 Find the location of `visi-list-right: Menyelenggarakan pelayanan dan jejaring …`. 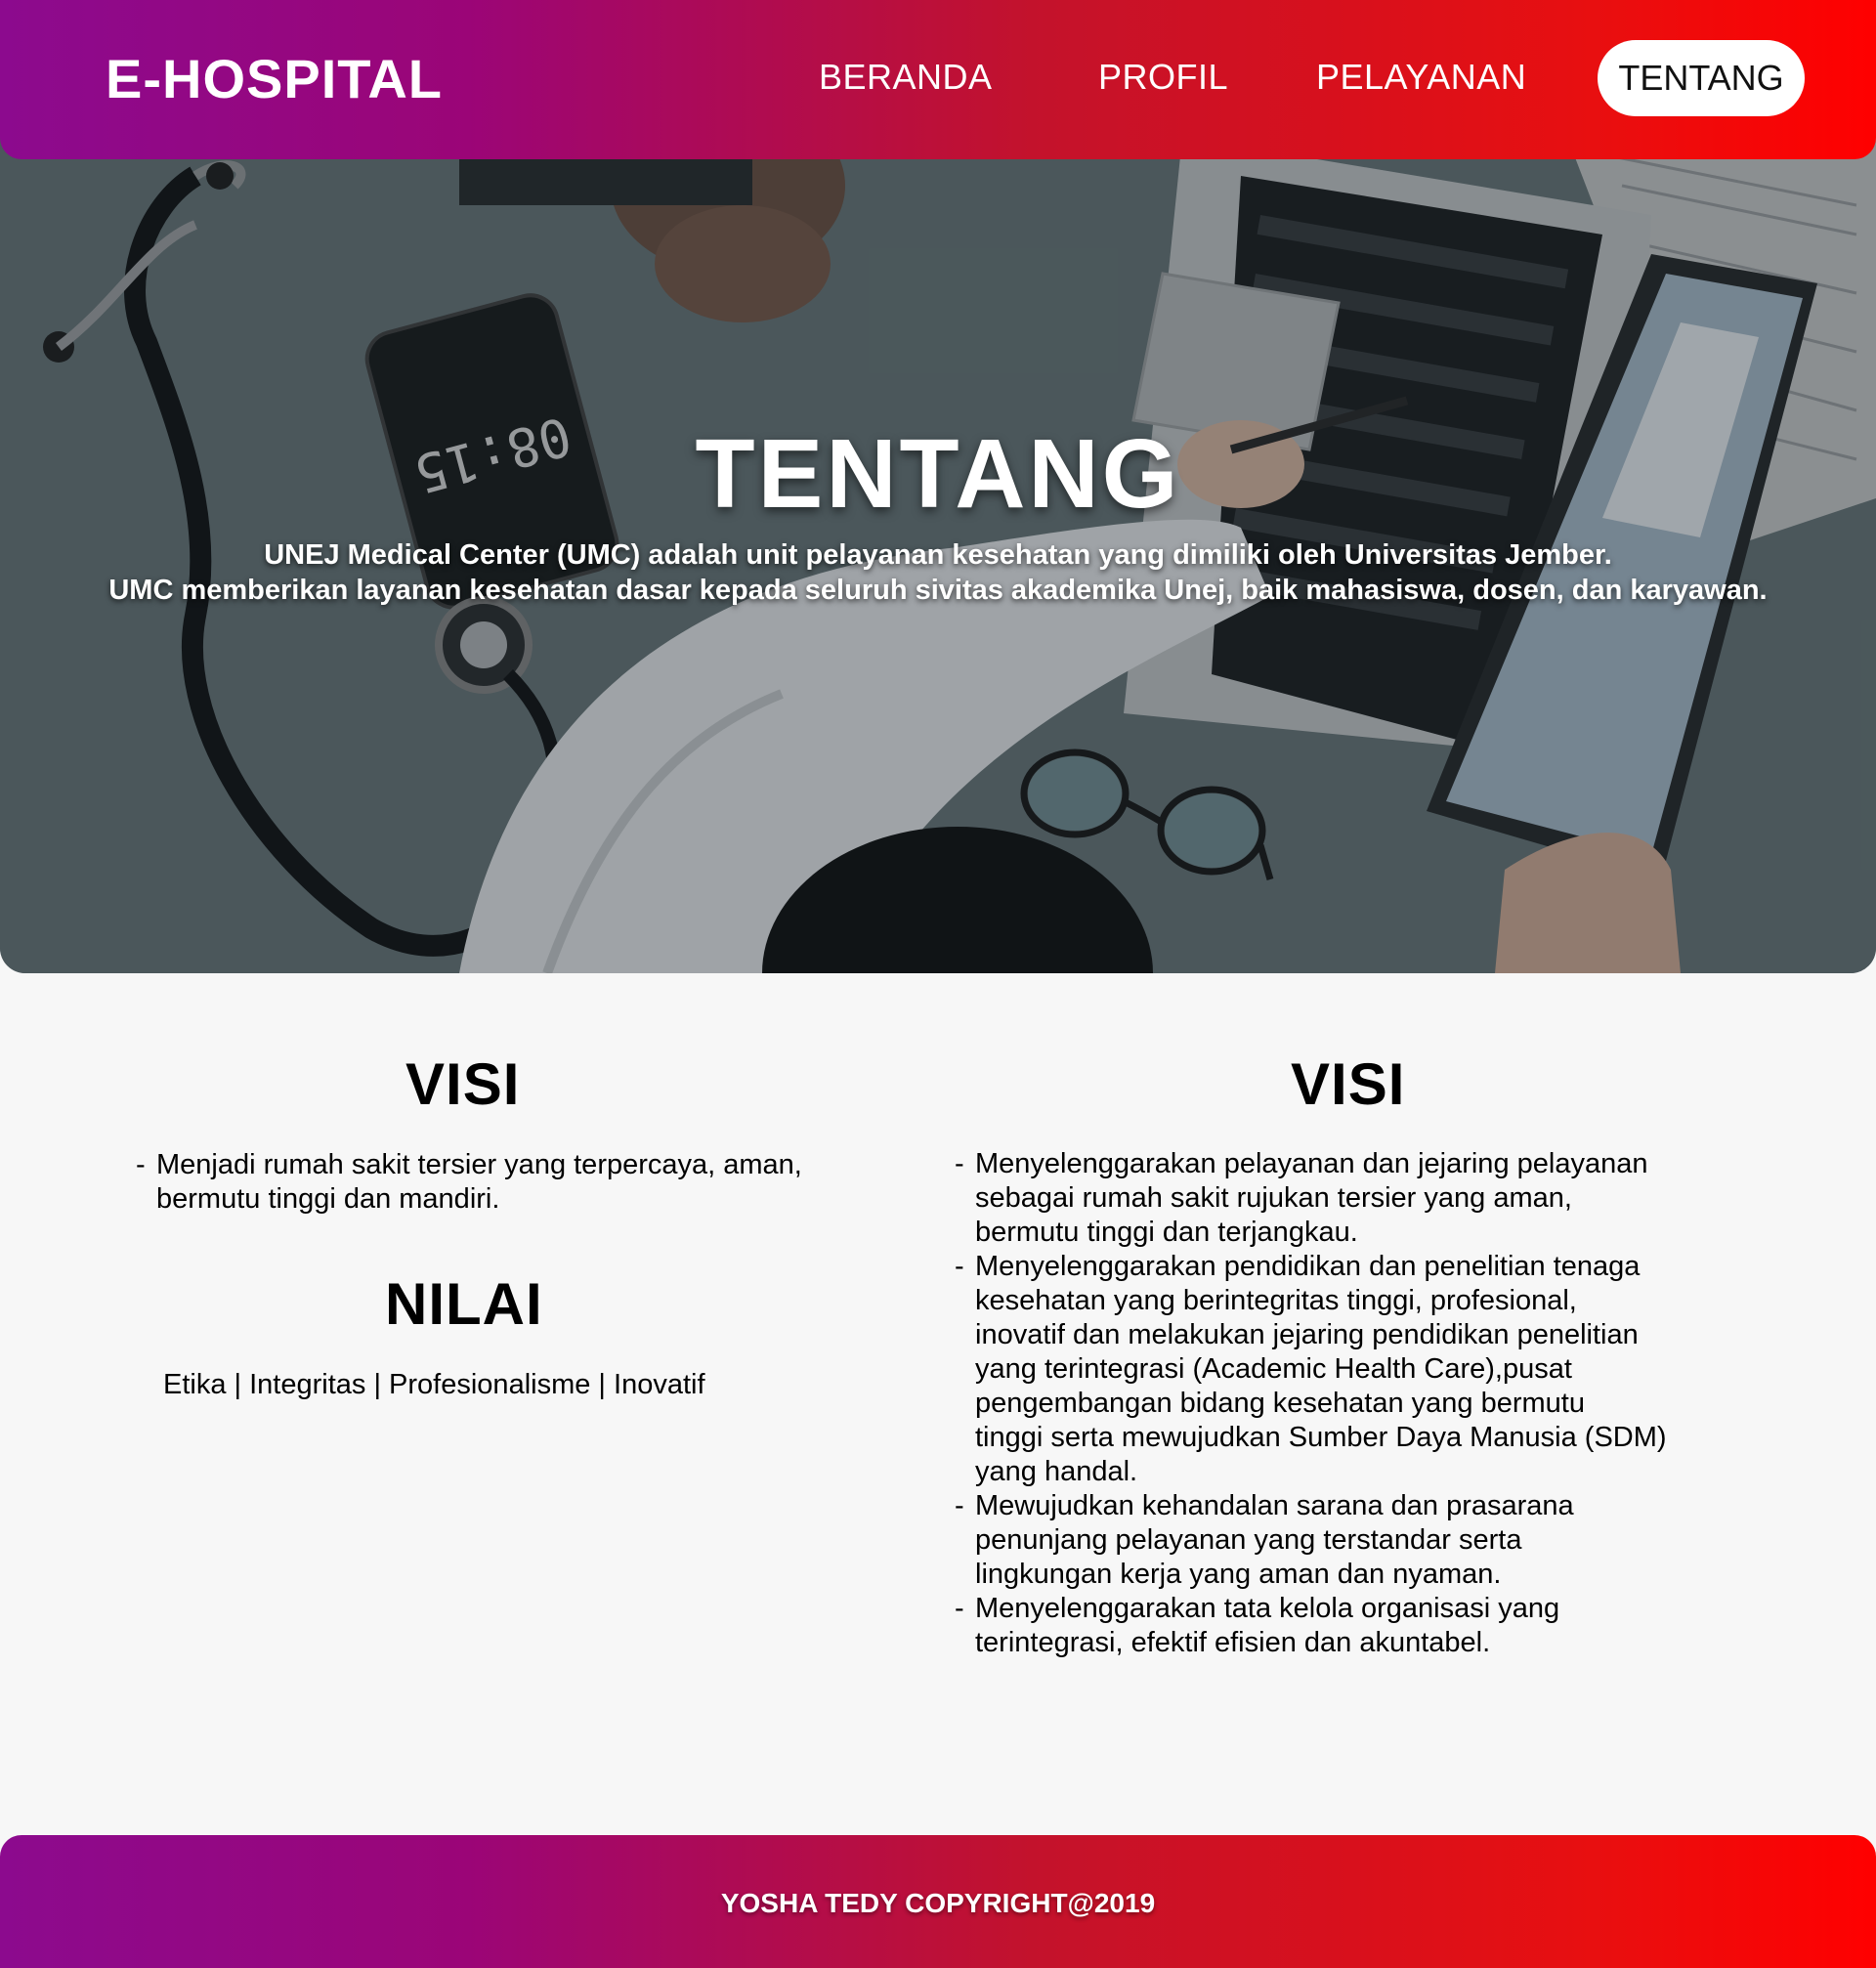

visi-list-right: Menyelenggarakan pelayanan dan jejaring … is located at coordinates (1404, 1403).